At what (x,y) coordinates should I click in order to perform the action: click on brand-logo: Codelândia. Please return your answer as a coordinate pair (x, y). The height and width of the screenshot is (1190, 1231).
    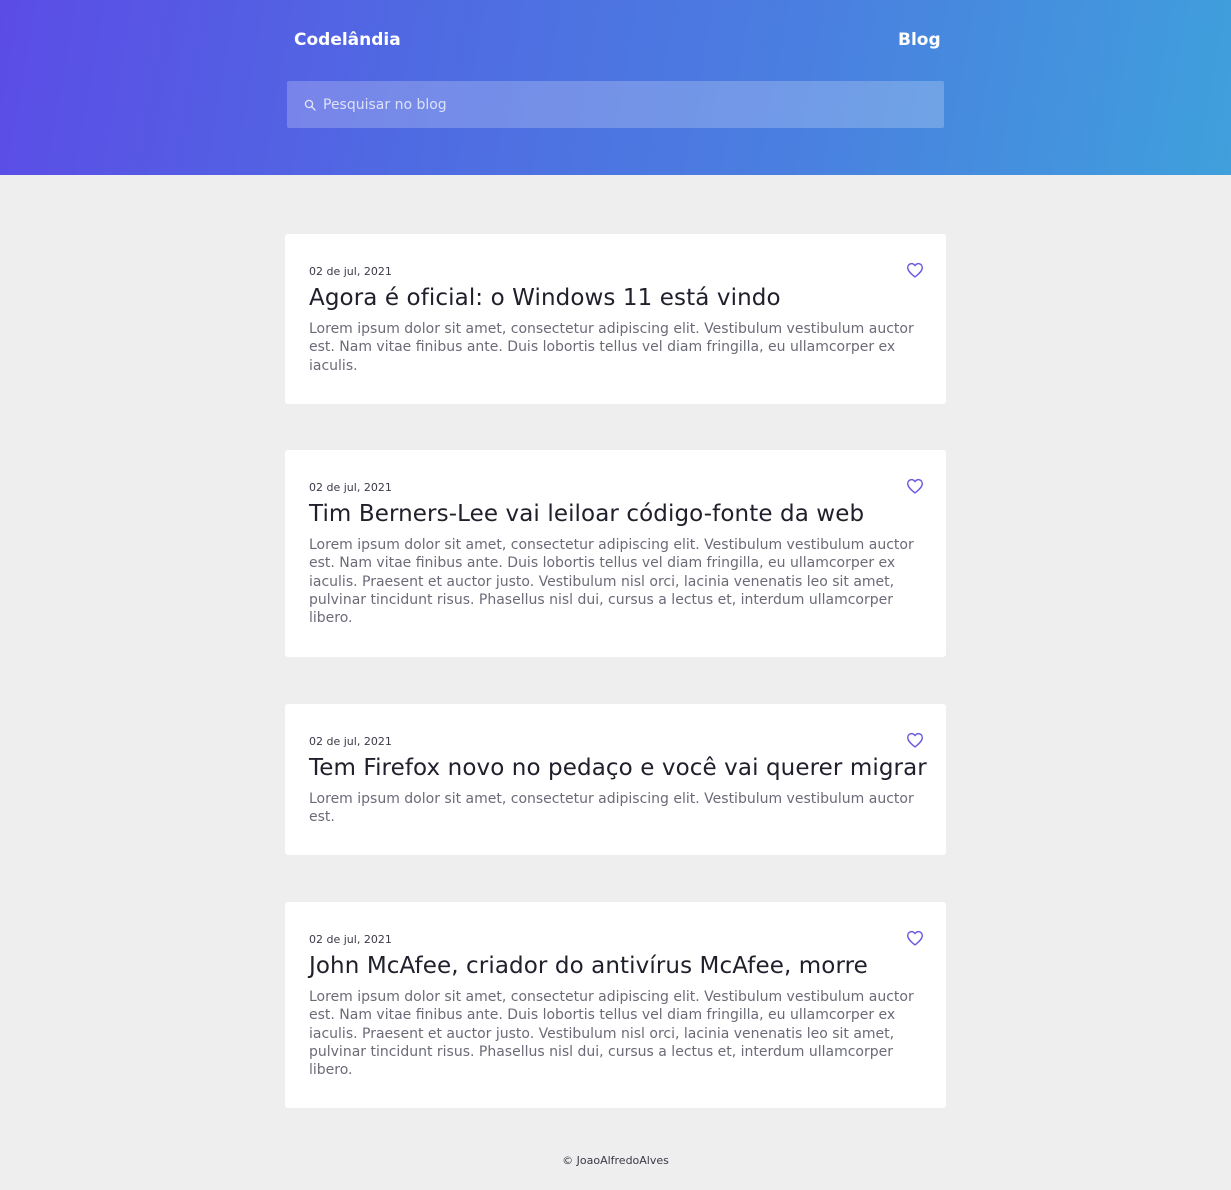
    Looking at the image, I should click on (347, 40).